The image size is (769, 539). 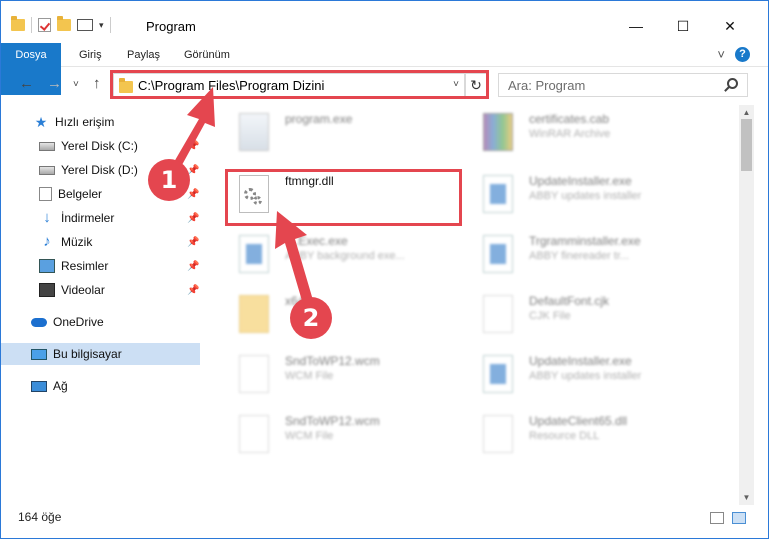 I want to click on window-title: Program, so click(x=171, y=26).